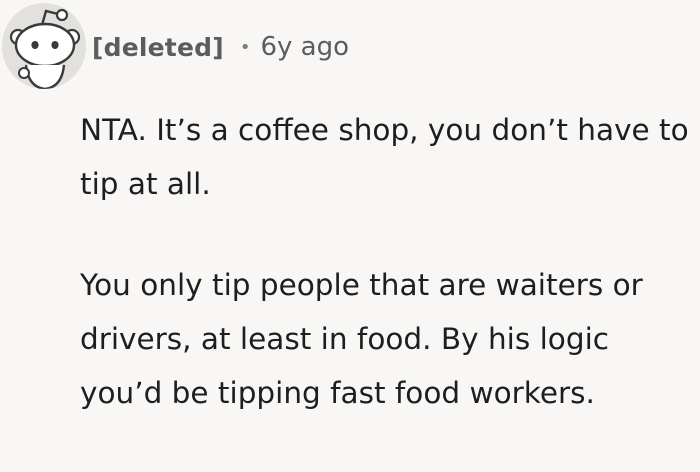 This screenshot has height=472, width=700. I want to click on username: [deleted], so click(158, 47).